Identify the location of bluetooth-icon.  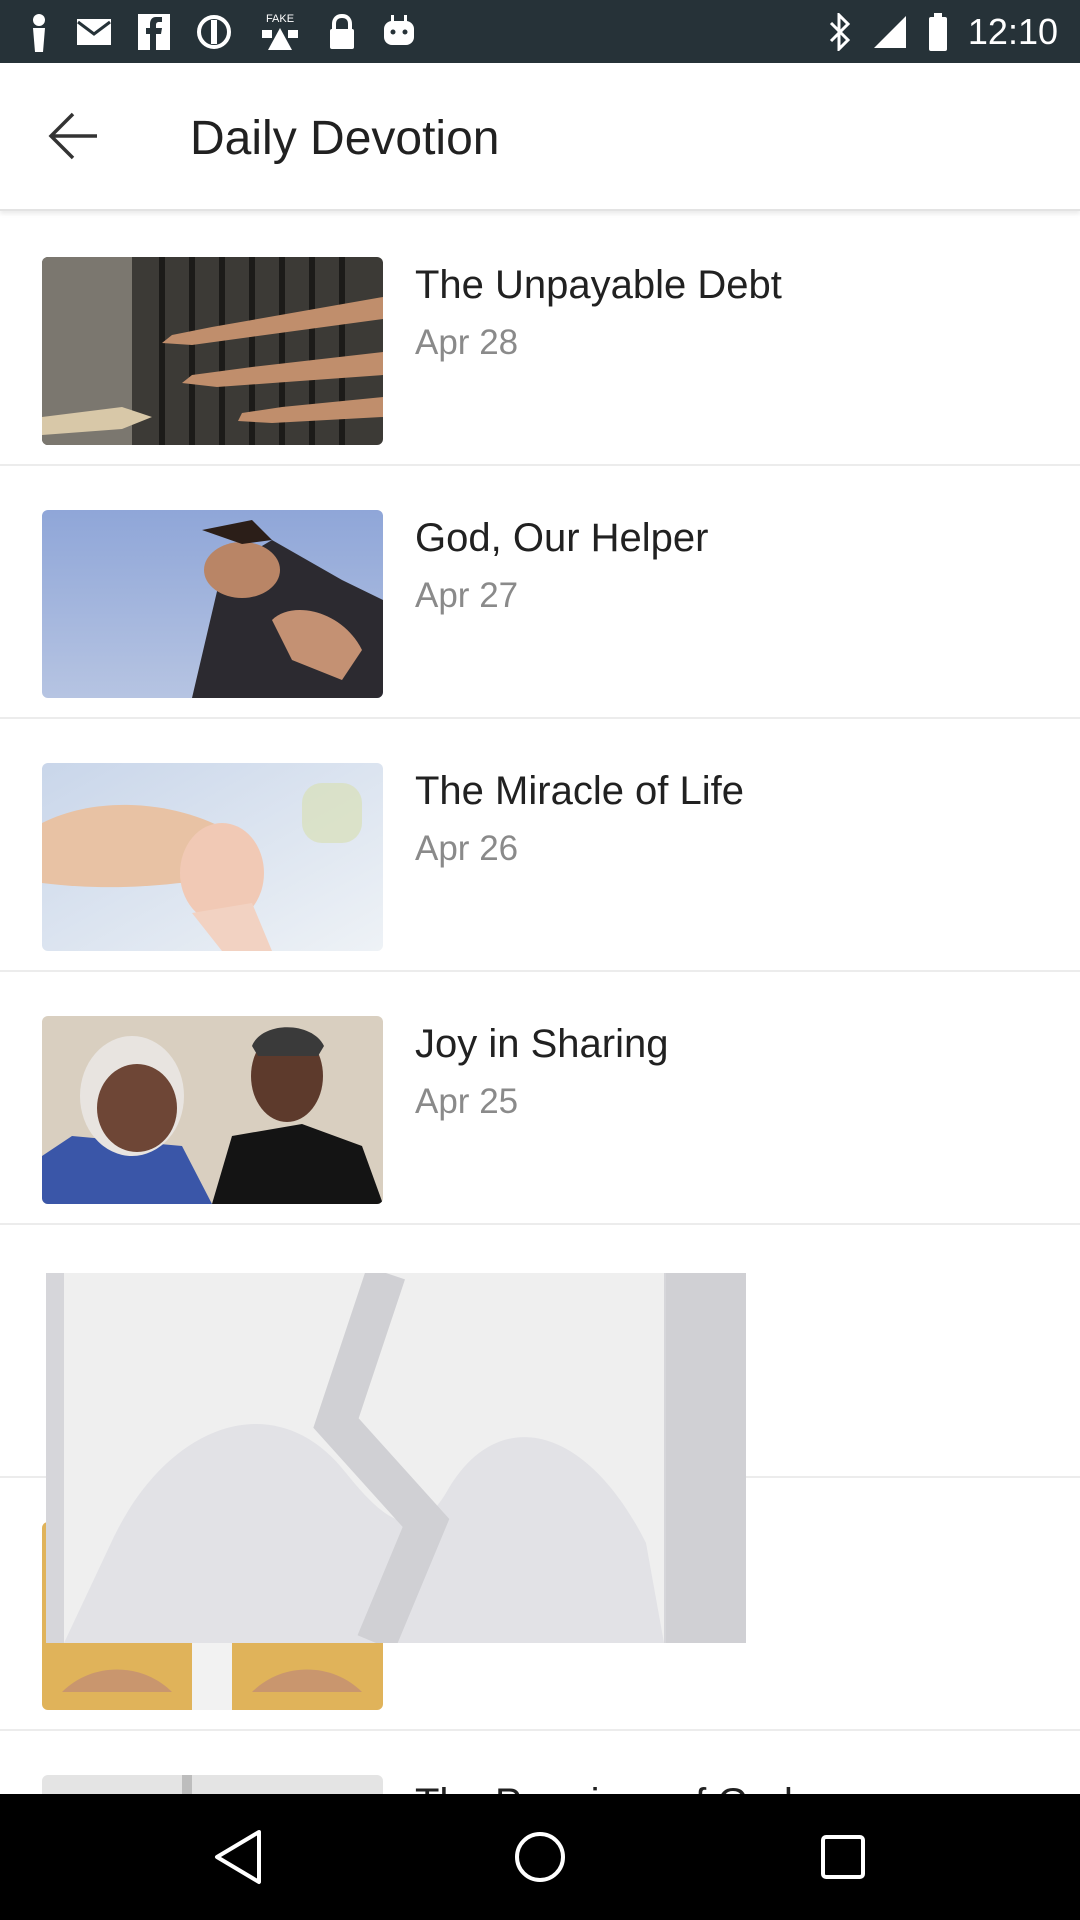
(840, 32).